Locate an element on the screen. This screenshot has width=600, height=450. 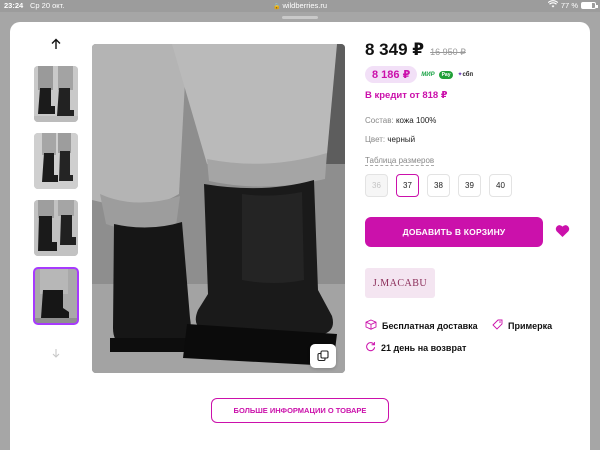
status-bar: 23:24 Ср 20 окт. 🔒 wildberries.ru 77 % is located at coordinates (300, 6).